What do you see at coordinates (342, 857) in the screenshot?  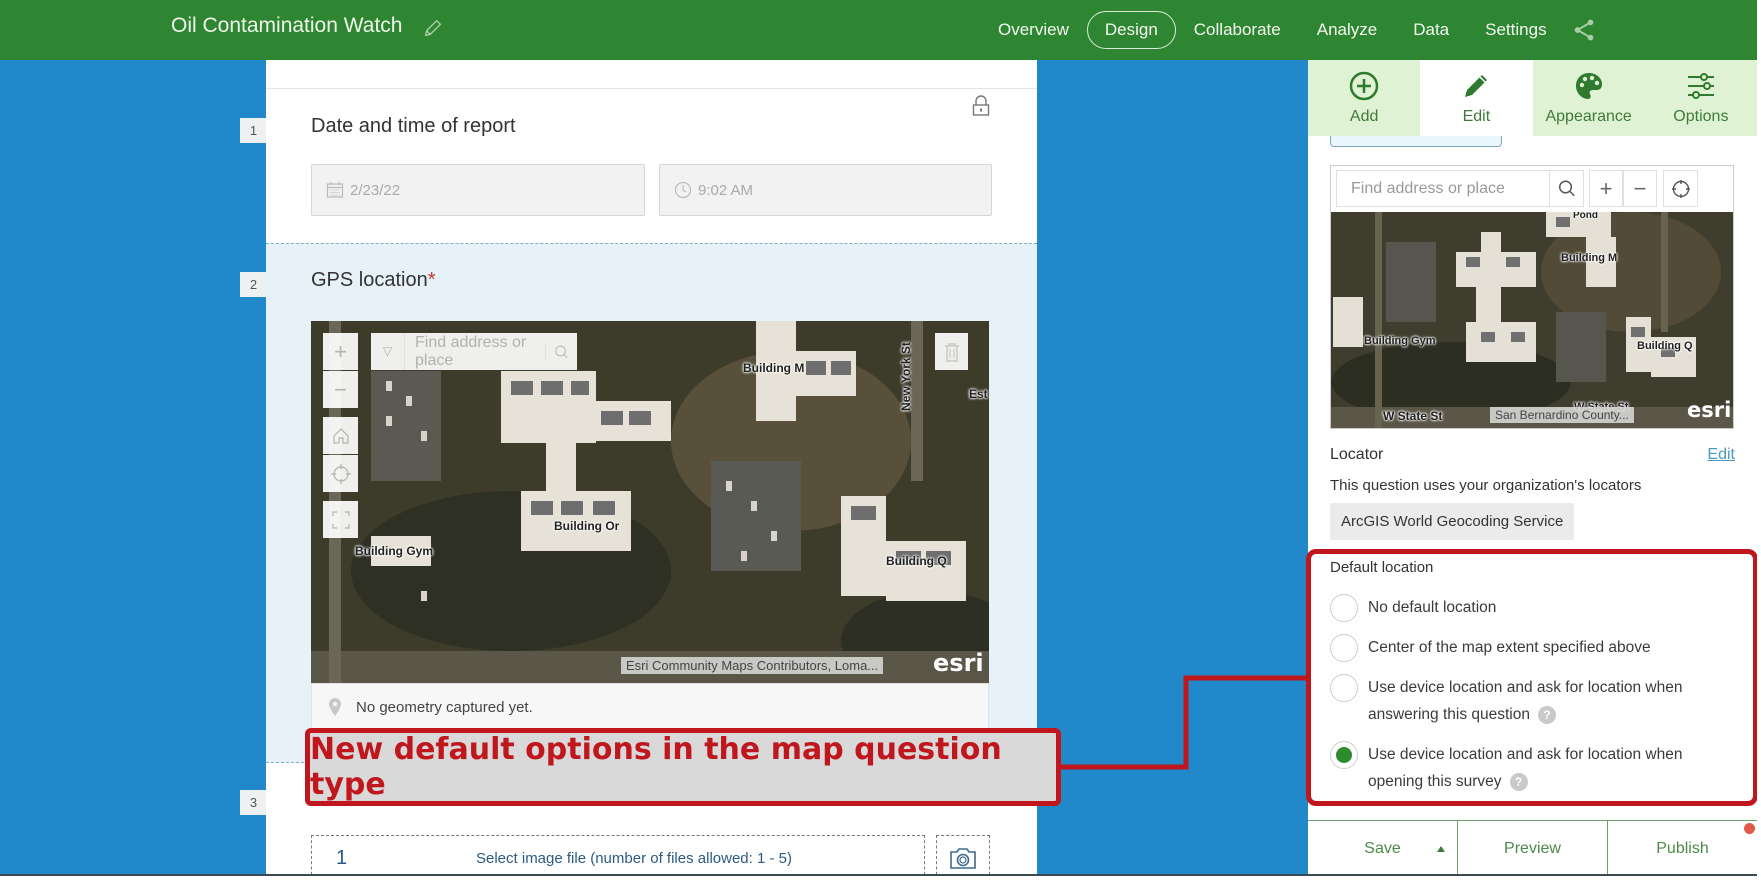 I see `upload-count: 1` at bounding box center [342, 857].